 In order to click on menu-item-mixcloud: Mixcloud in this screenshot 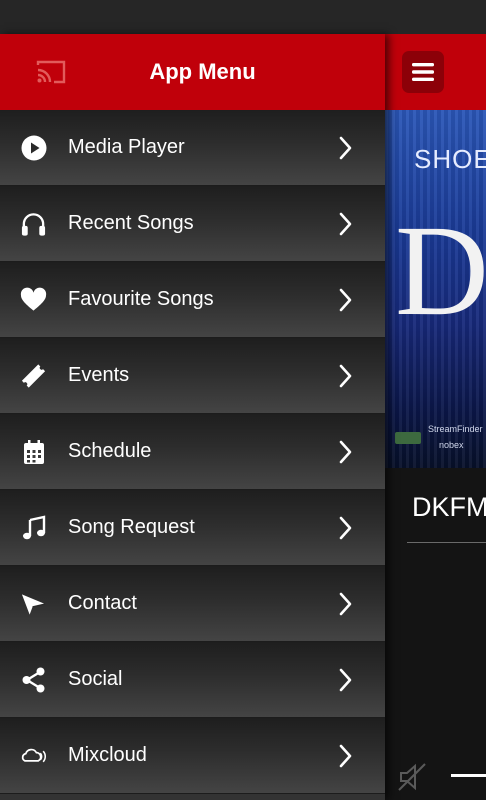, I will do `click(192, 756)`.